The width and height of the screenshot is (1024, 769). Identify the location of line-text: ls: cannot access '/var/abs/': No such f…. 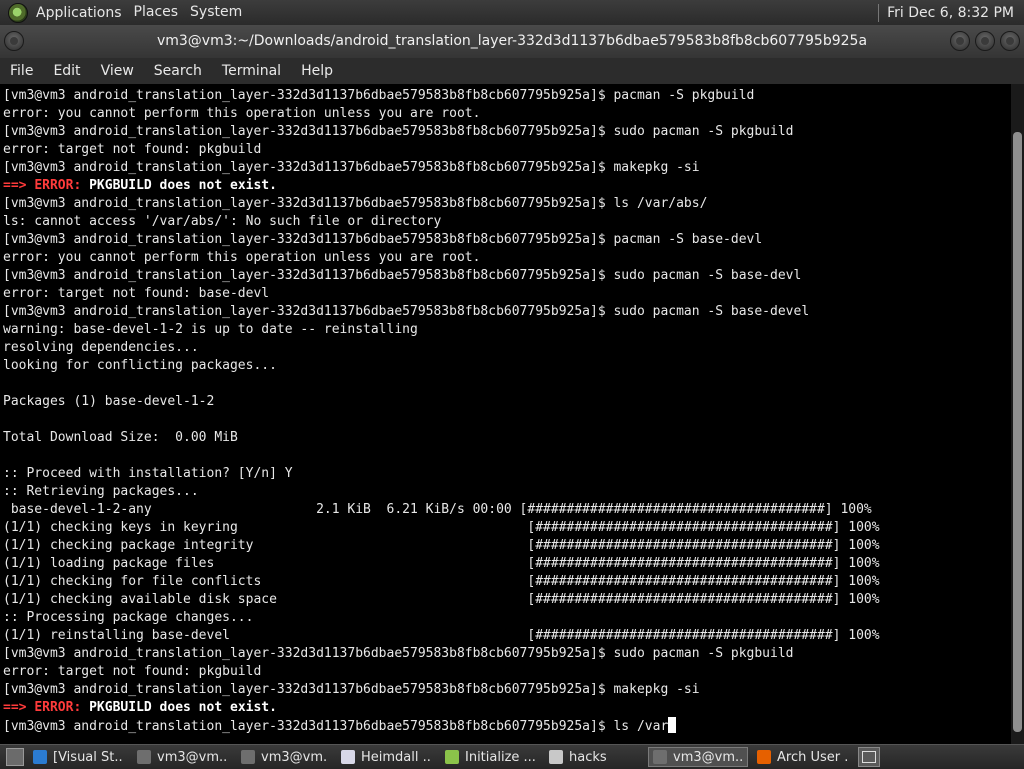
(222, 221).